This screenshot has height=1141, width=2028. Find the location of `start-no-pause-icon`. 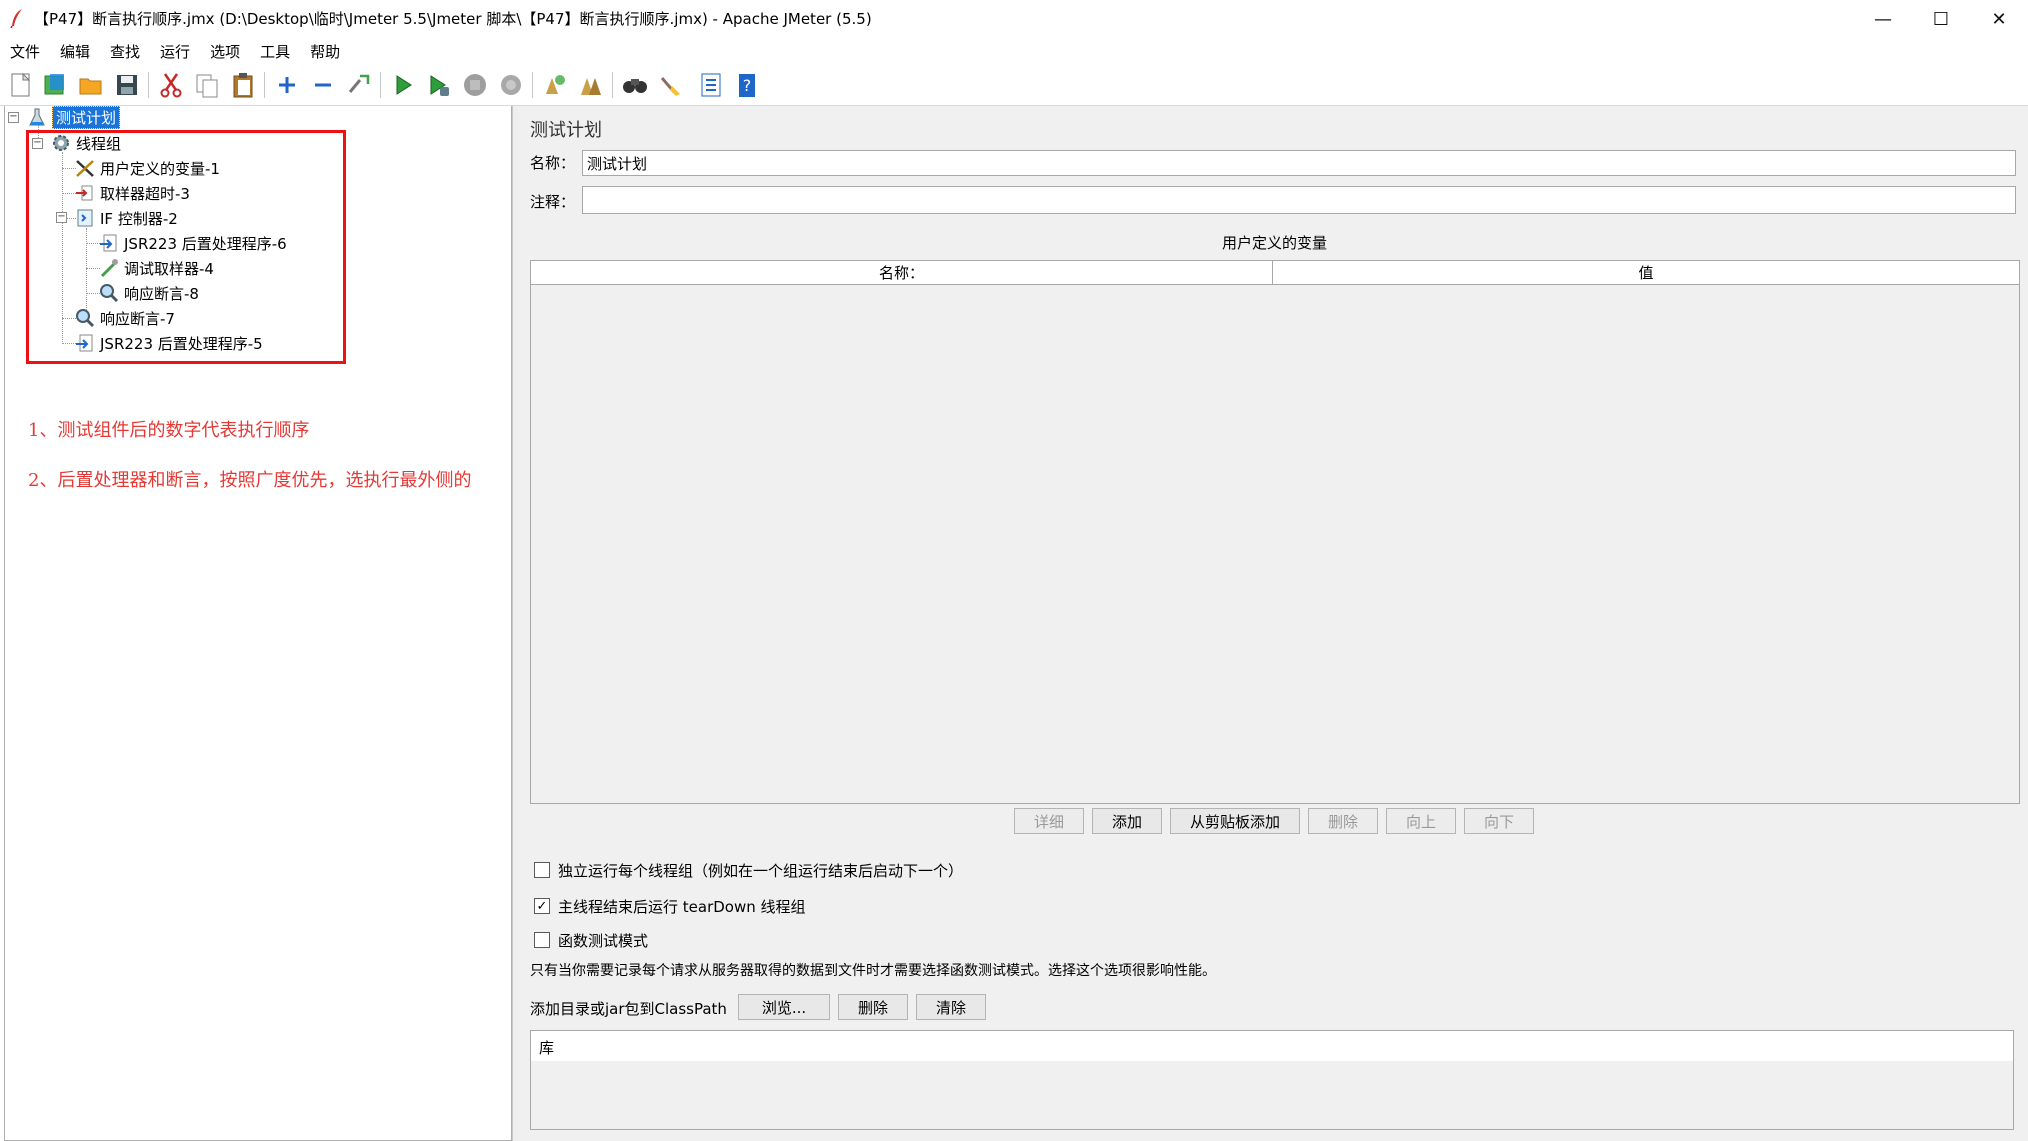

start-no-pause-icon is located at coordinates (439, 85).